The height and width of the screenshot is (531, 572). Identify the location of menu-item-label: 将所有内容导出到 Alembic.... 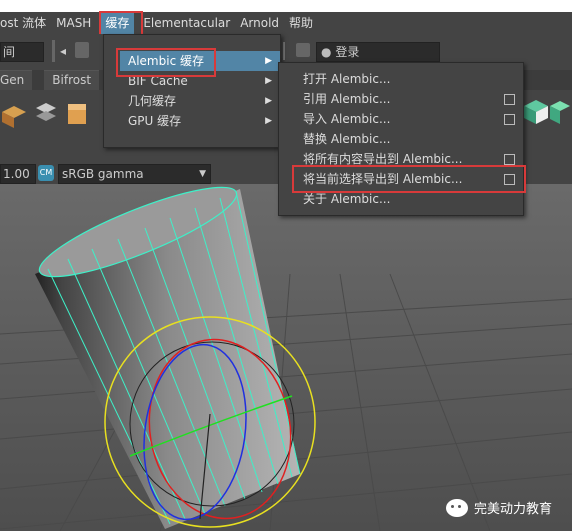
(383, 159).